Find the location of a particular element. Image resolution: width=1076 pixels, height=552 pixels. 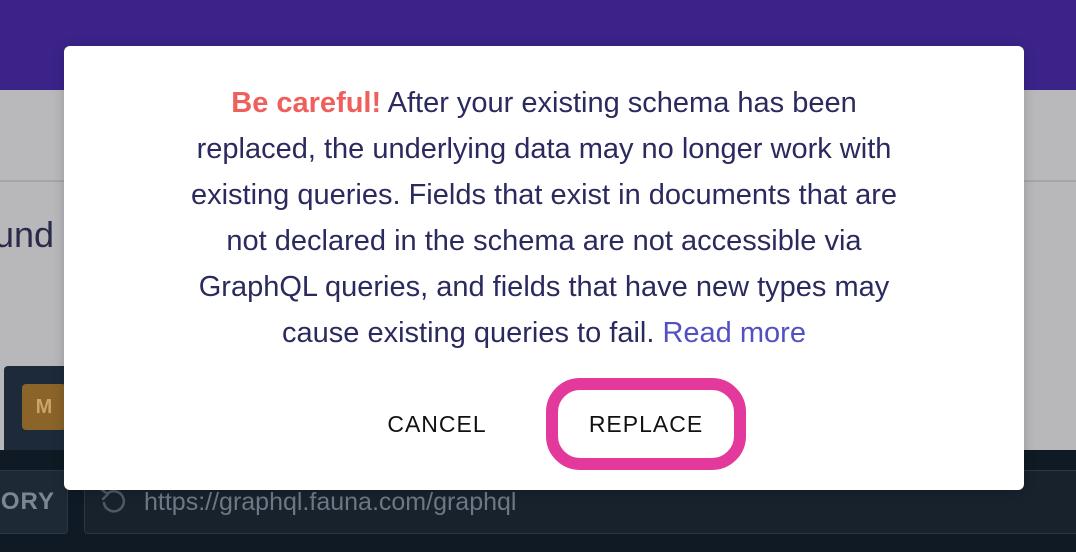

warning-label: Be careful! is located at coordinates (306, 103).